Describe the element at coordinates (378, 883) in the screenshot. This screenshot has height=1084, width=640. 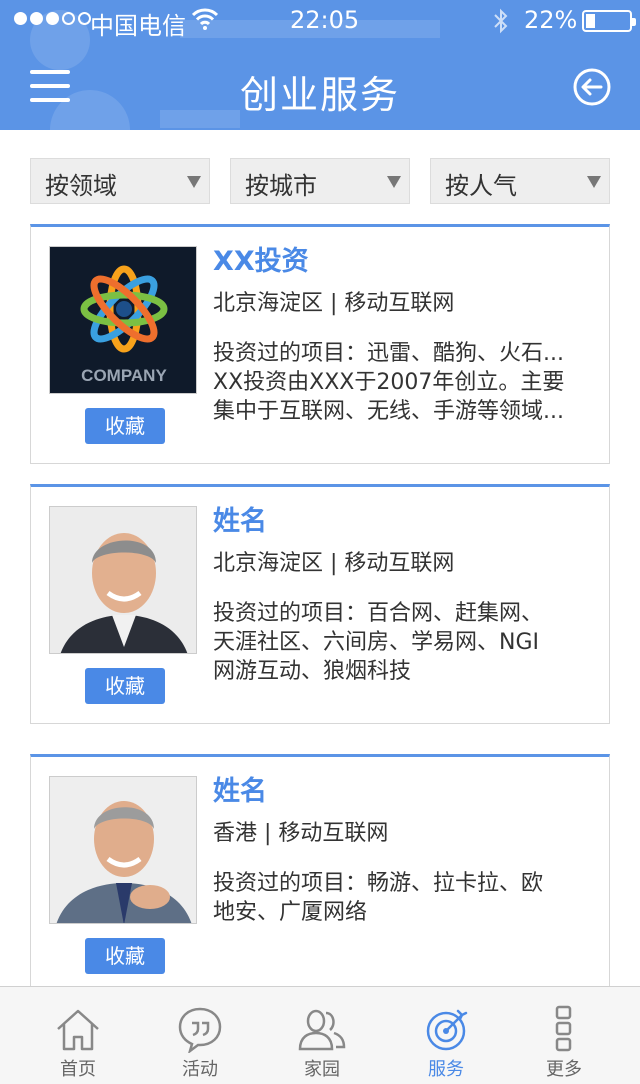
I see `description-line: 投资过的项目：畅游、拉卡拉、欧` at that location.